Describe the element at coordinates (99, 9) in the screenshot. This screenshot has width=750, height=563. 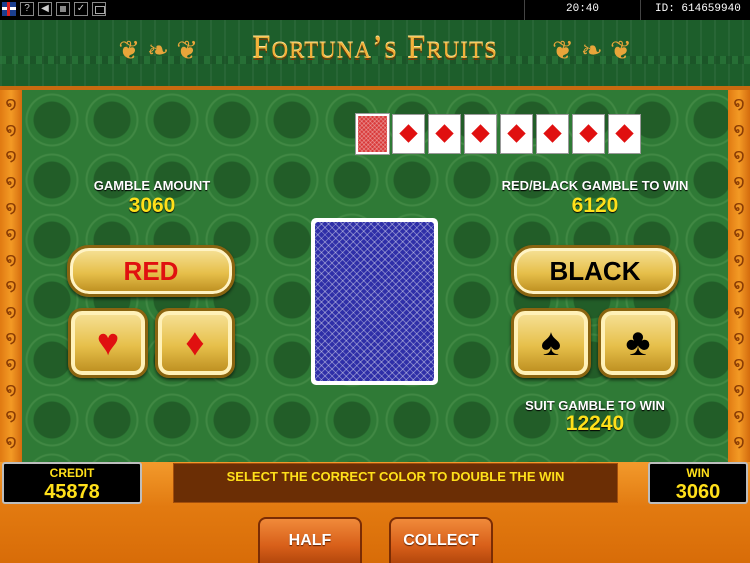
I see `screen-icon` at that location.